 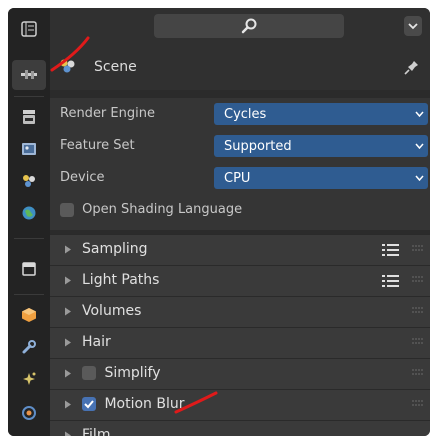 I want to click on panel-label: Film, so click(x=96, y=431).